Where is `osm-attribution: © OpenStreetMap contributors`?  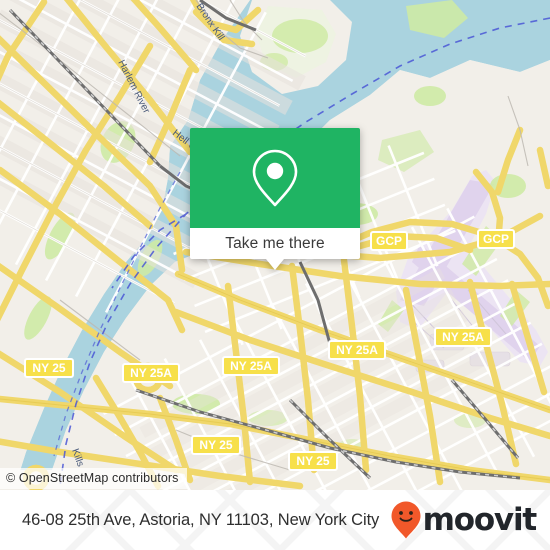 osm-attribution: © OpenStreetMap contributors is located at coordinates (93, 478).